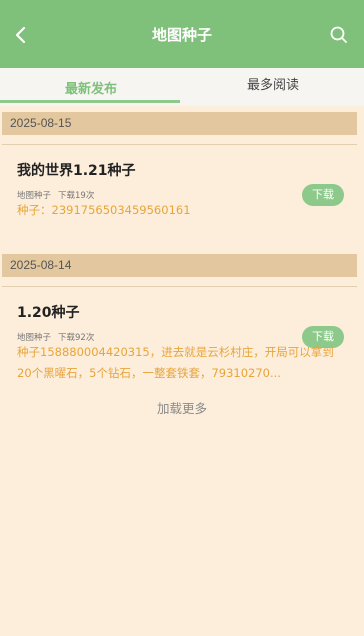  I want to click on search-button, so click(339, 35).